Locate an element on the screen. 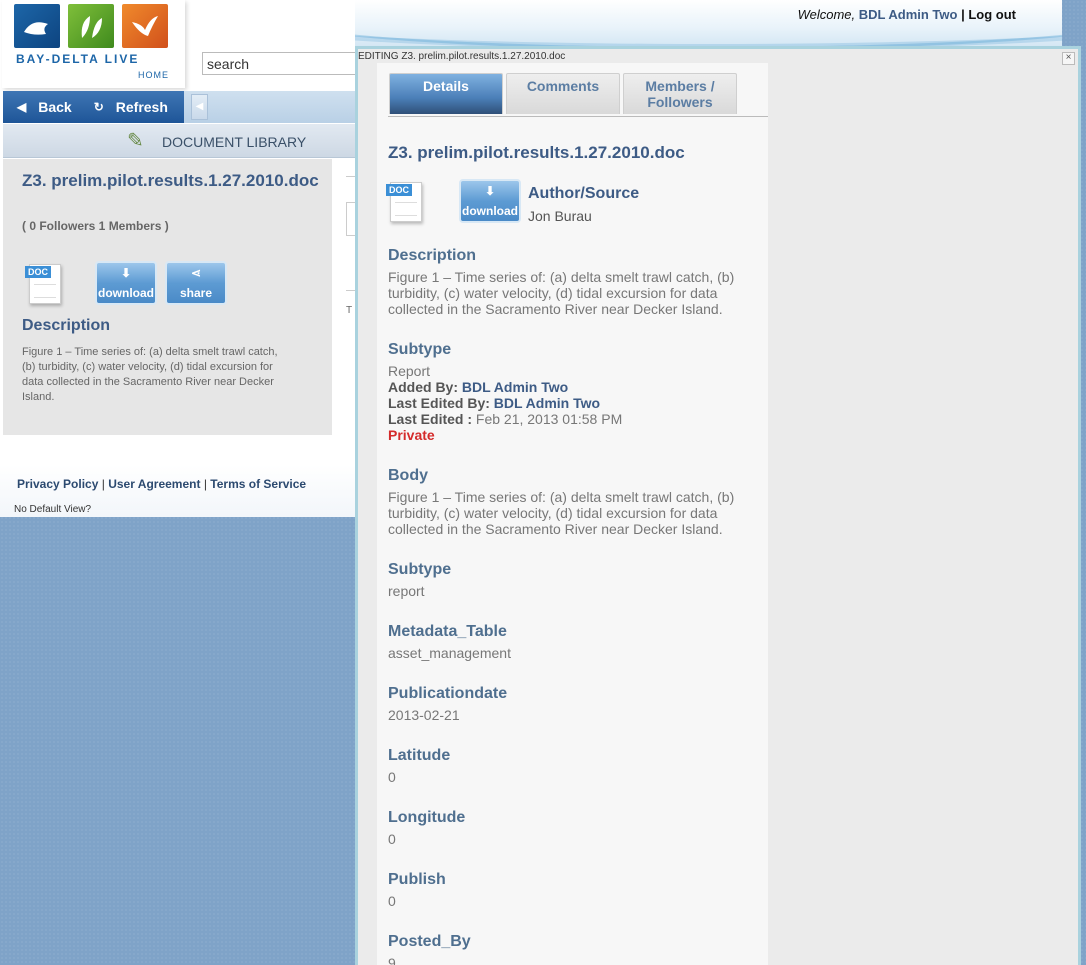 Image resolution: width=1086 pixels, height=965 pixels. publish-heading: Publish is located at coordinates (417, 879).